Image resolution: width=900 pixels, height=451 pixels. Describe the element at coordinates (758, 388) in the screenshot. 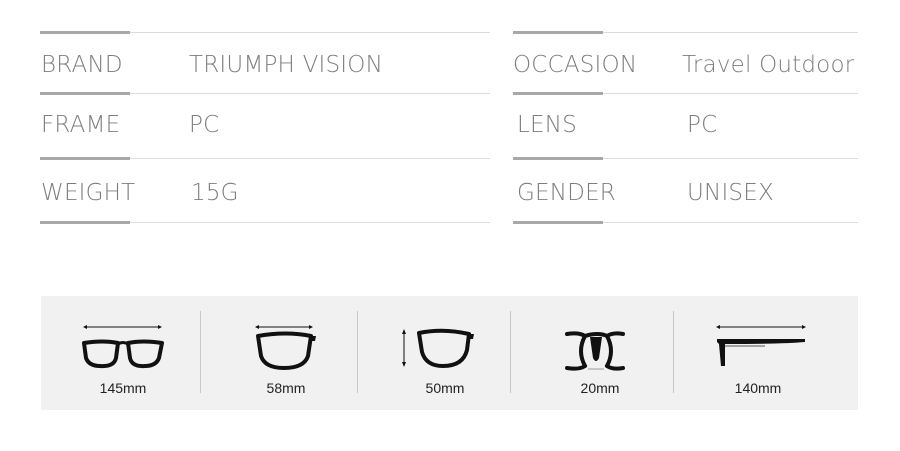

I see `temple-length-value: 140mm` at that location.